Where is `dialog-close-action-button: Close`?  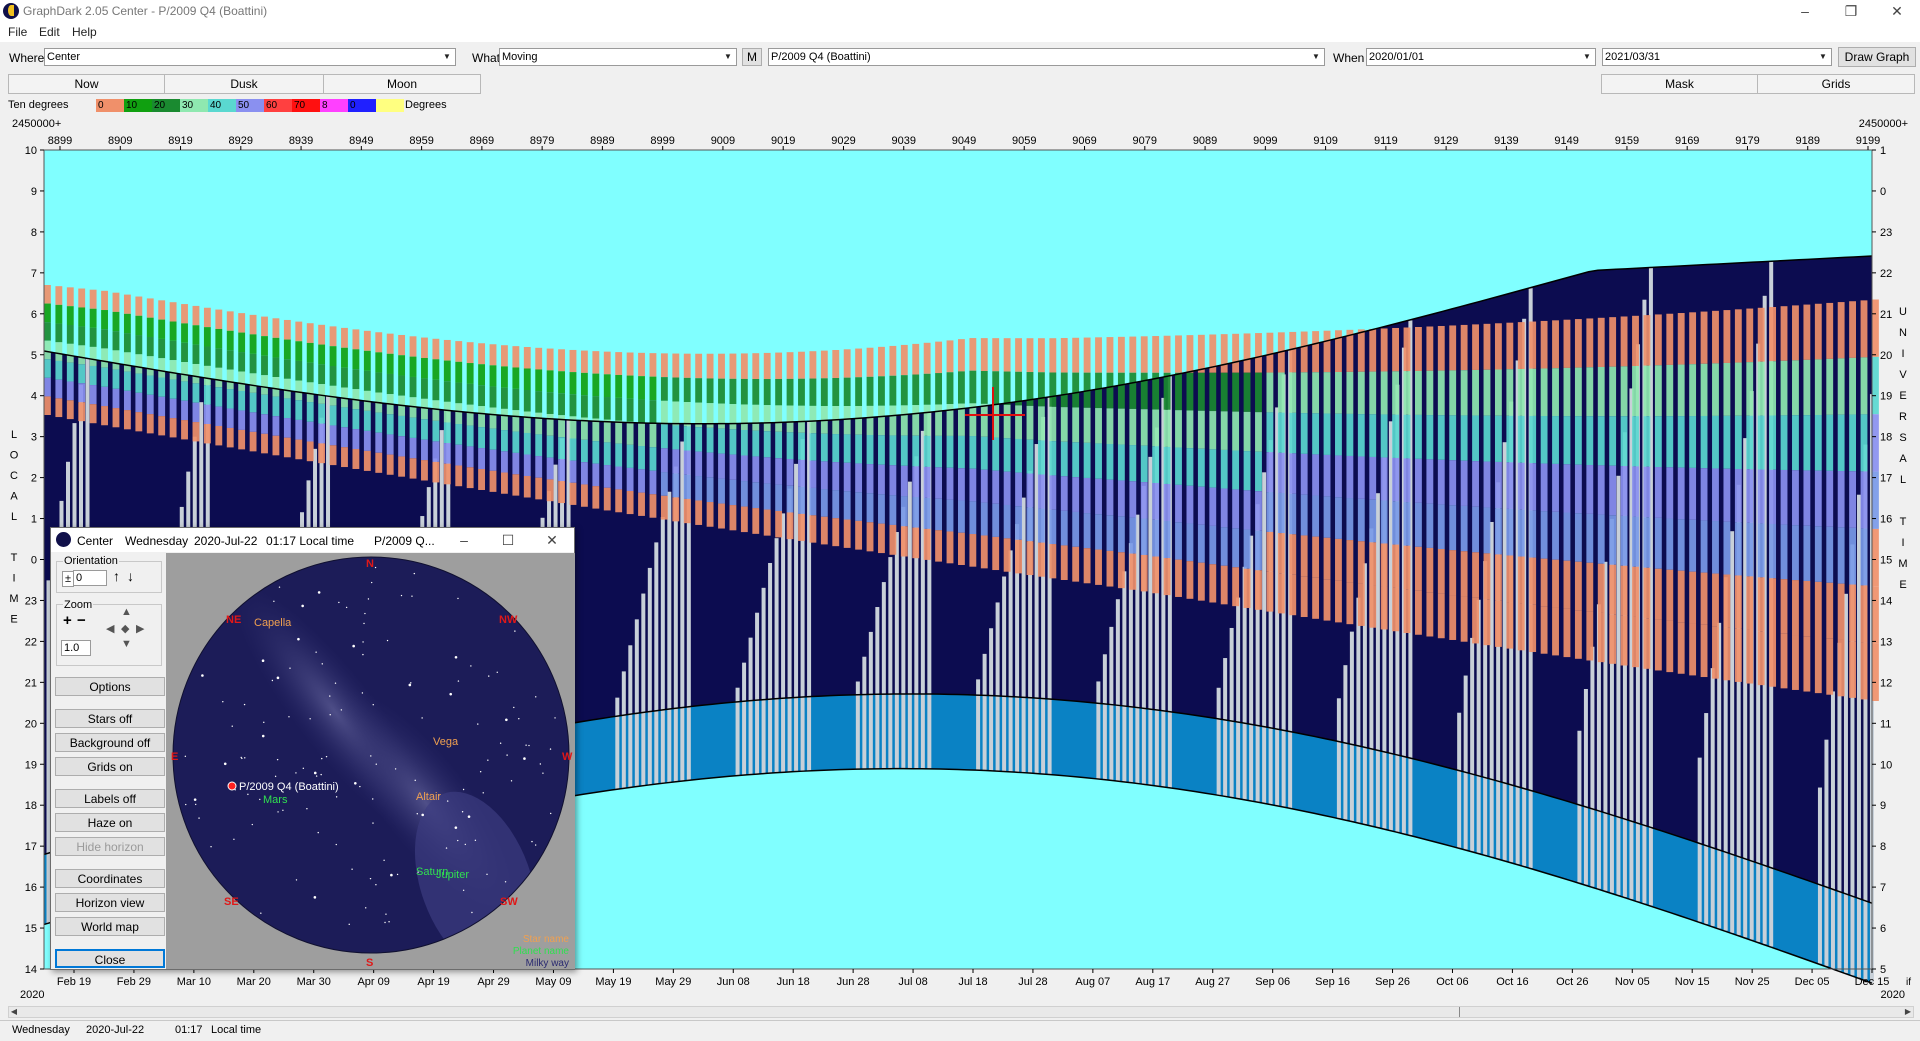
dialog-close-action-button: Close is located at coordinates (110, 958).